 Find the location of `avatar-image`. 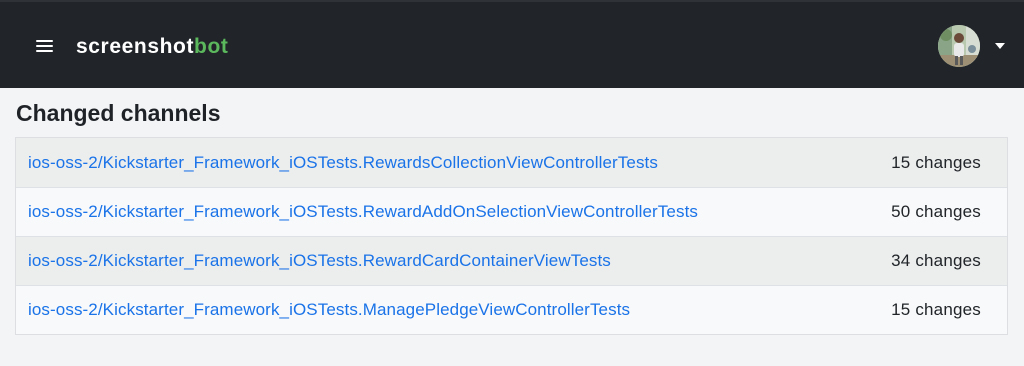

avatar-image is located at coordinates (959, 46).